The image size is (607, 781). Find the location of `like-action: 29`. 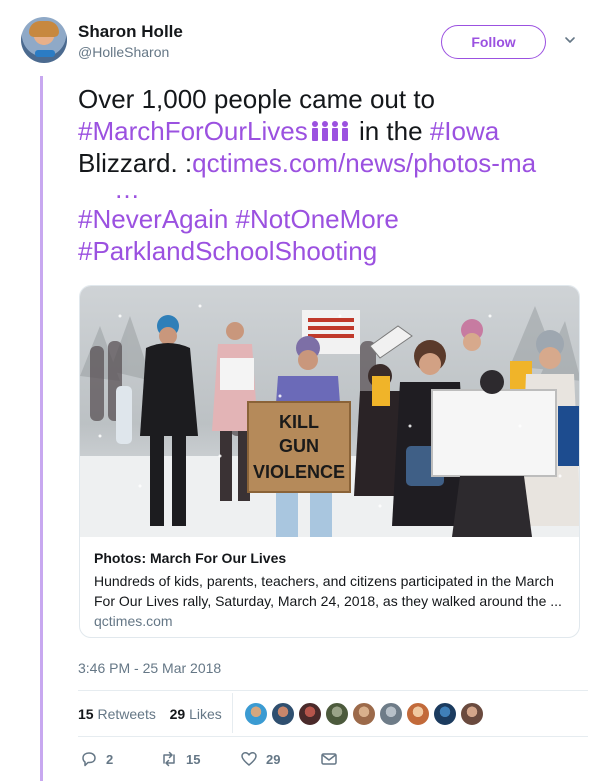

like-action: 29 is located at coordinates (260, 759).